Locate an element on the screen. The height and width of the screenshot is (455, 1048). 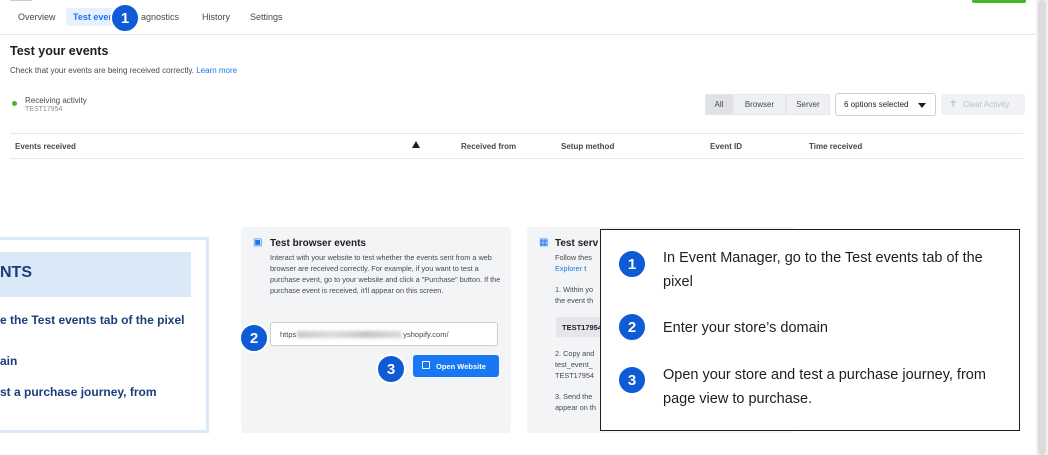
test-code-box: TEST17954 is located at coordinates (580, 327).